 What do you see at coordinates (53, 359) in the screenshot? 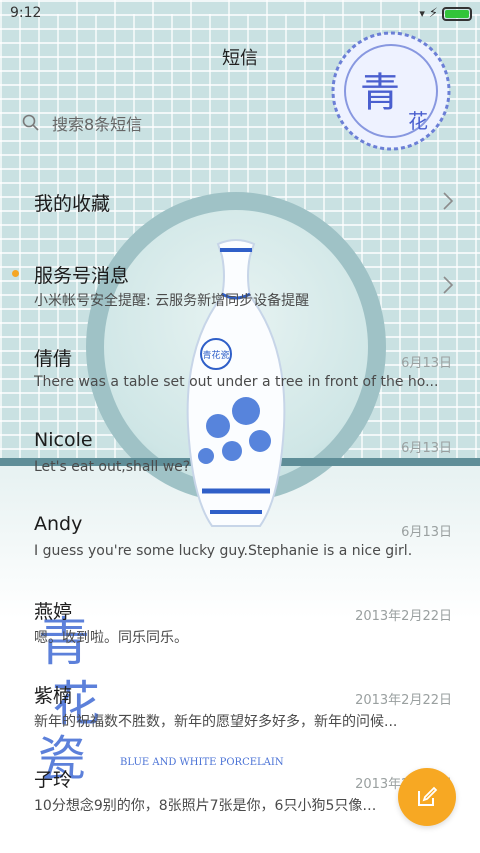
I see `contact-name: 倩倩` at bounding box center [53, 359].